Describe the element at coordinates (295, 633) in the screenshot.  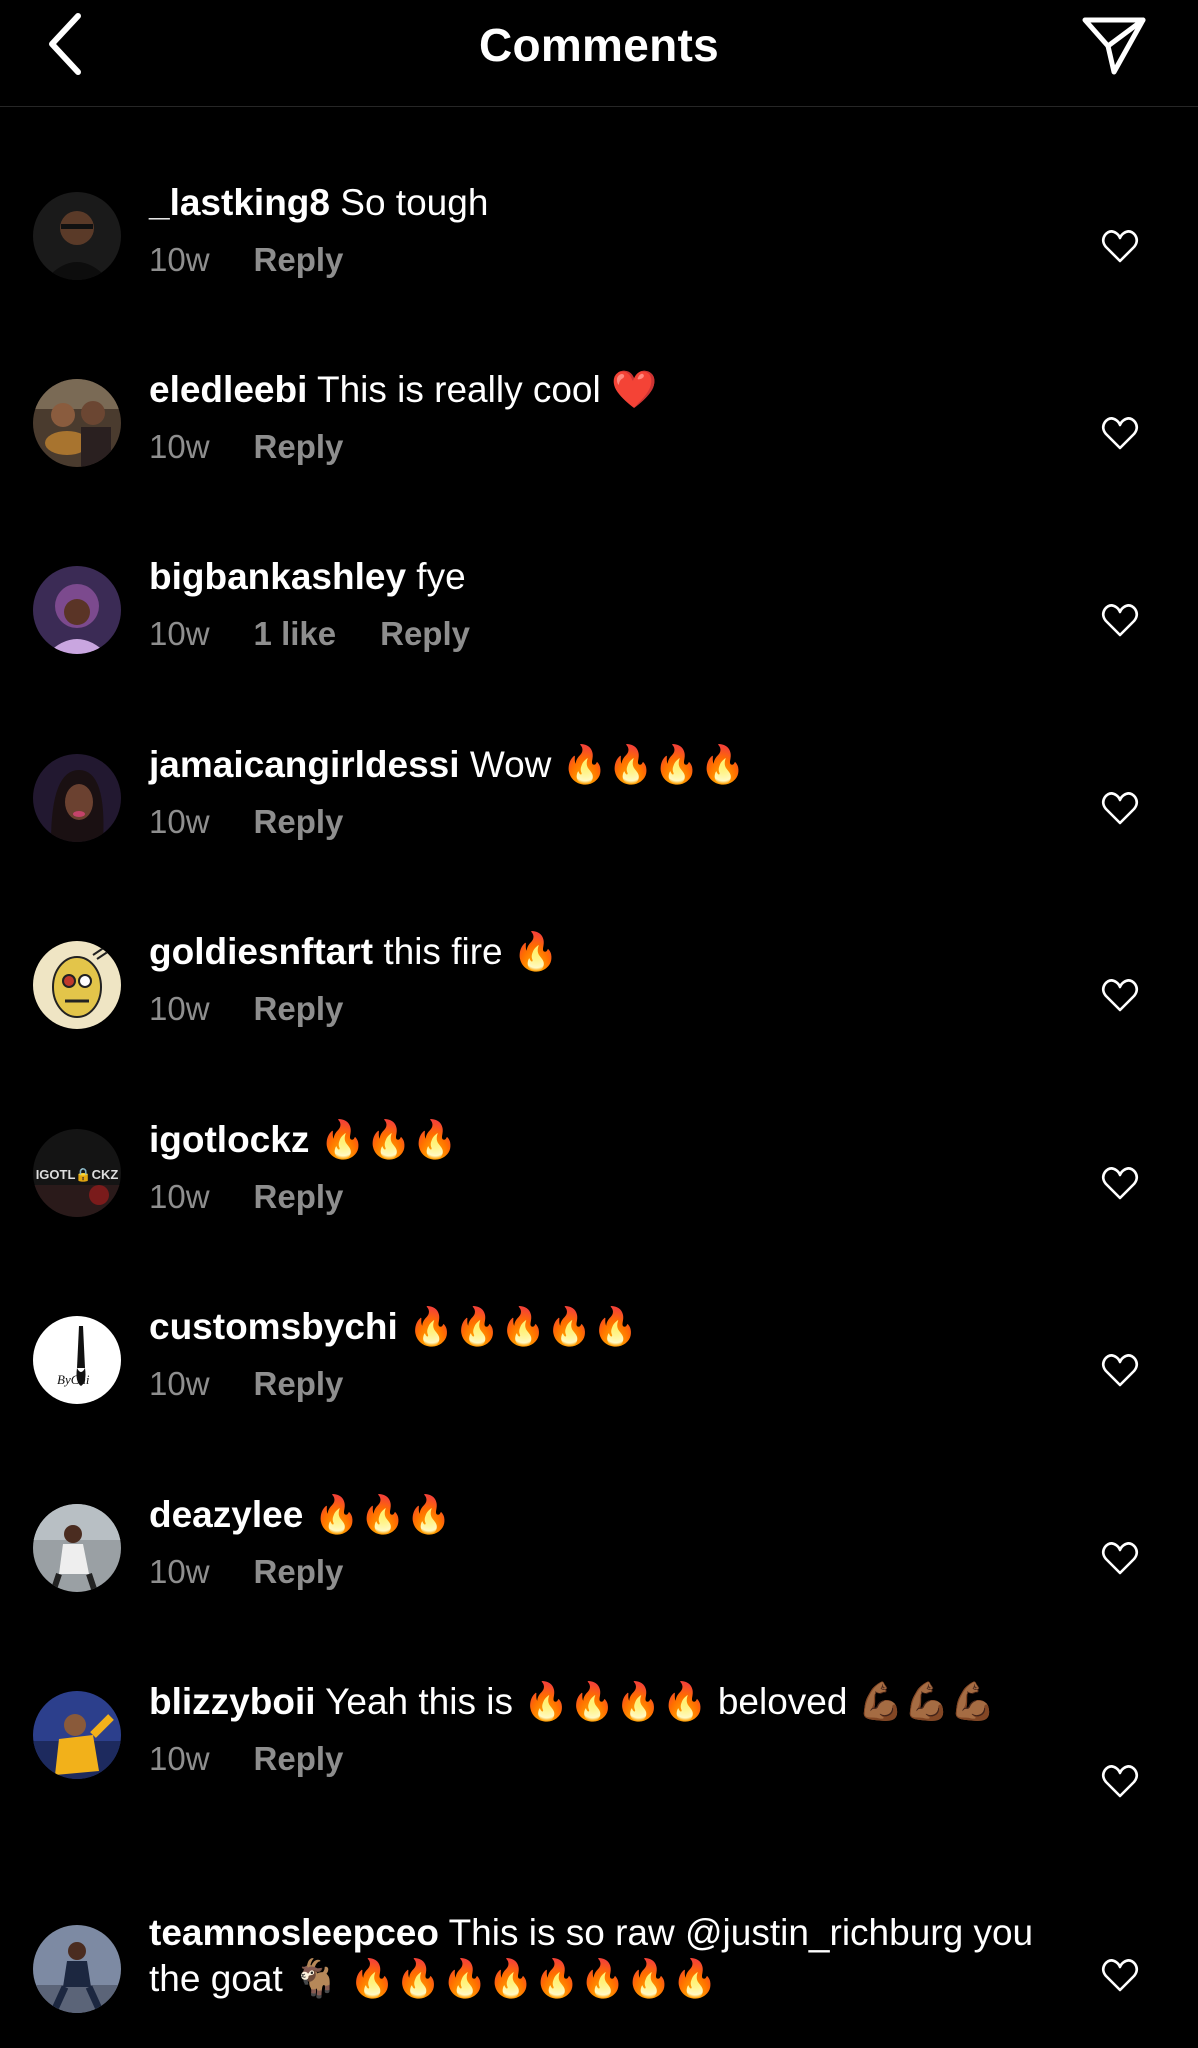
I see `comment-like-count: 1 like` at that location.